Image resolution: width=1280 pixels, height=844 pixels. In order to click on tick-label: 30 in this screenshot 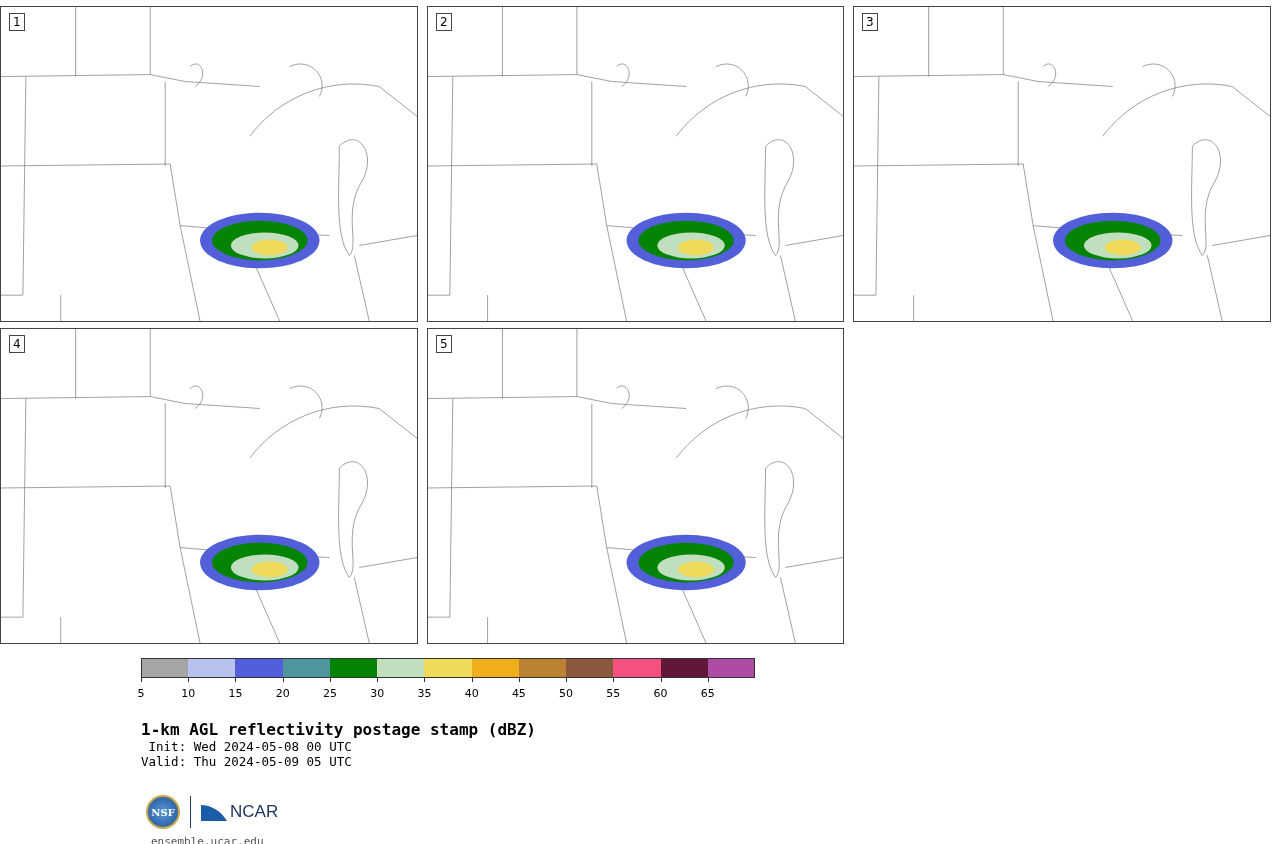, I will do `click(377, 693)`.